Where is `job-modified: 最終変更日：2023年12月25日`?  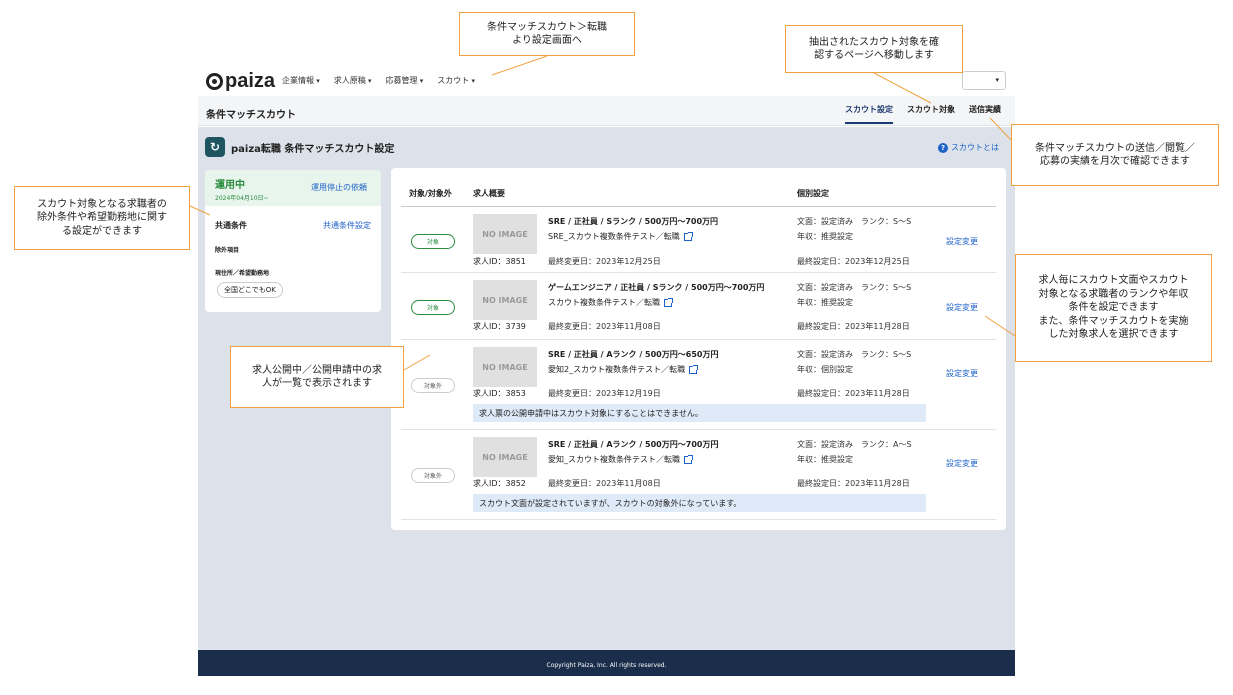
job-modified: 最終変更日：2023年12月25日 is located at coordinates (604, 261).